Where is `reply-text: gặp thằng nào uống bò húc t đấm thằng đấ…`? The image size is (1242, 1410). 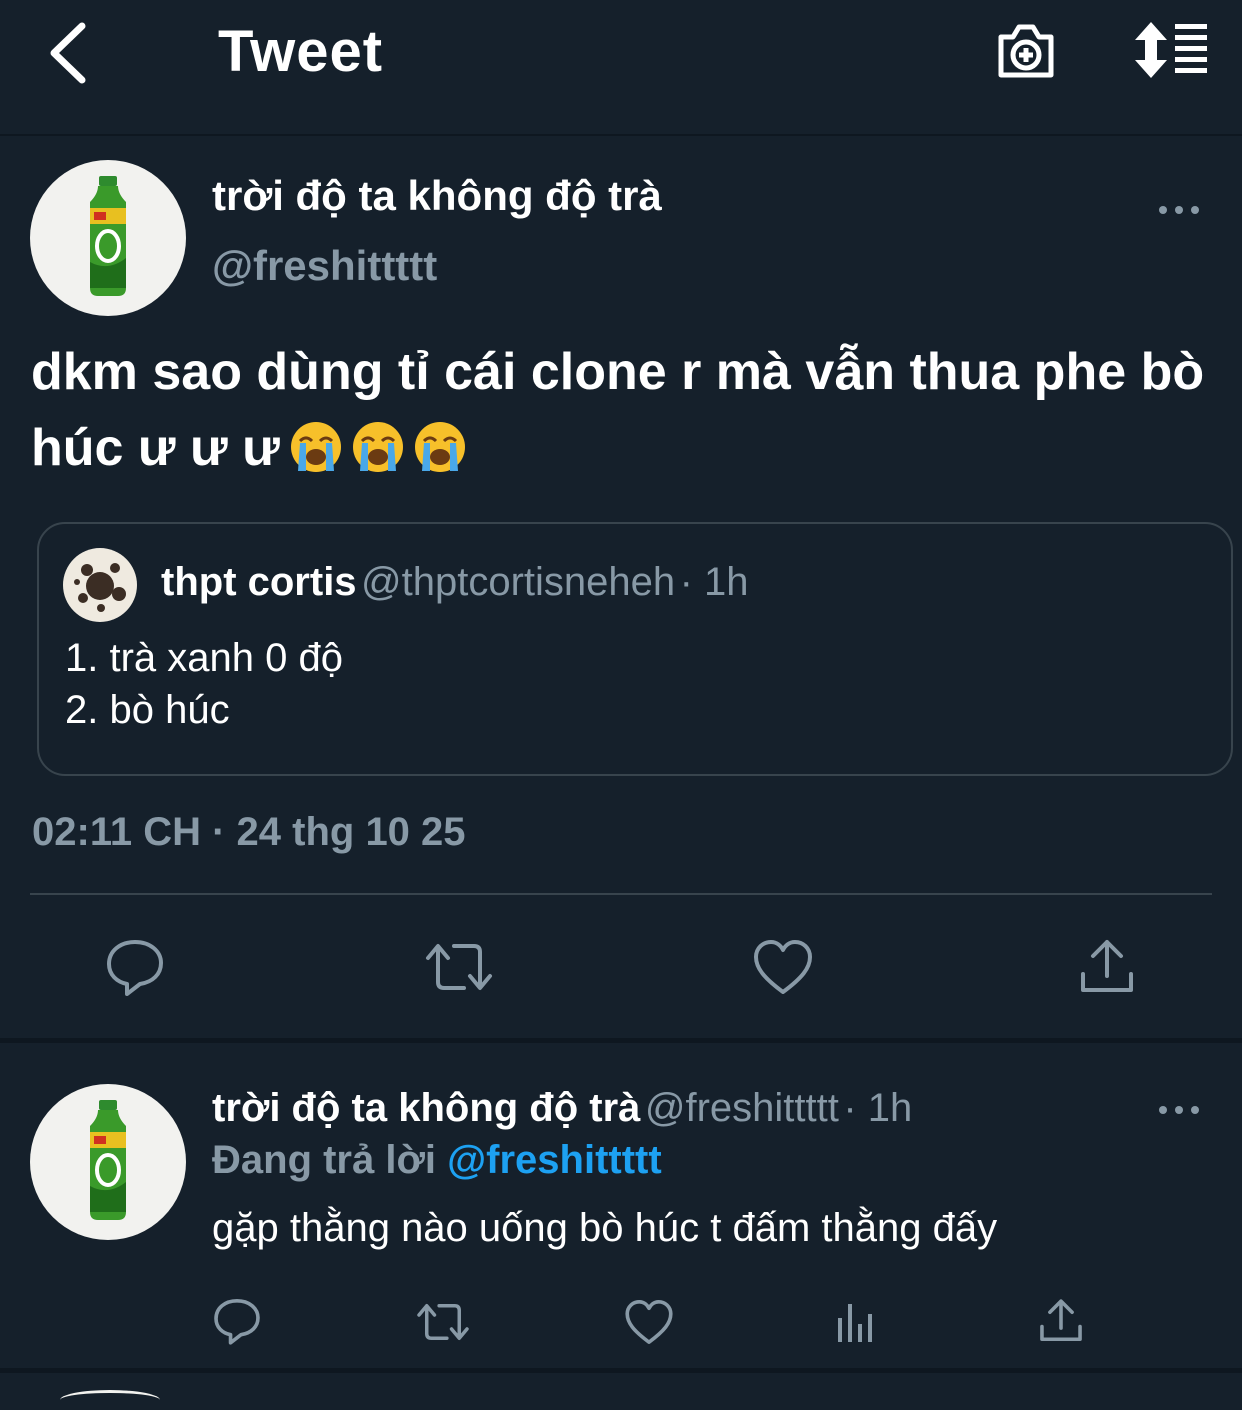
reply-text: gặp thằng nào uống bò húc t đấm thằng đấ… is located at coordinates (605, 1228).